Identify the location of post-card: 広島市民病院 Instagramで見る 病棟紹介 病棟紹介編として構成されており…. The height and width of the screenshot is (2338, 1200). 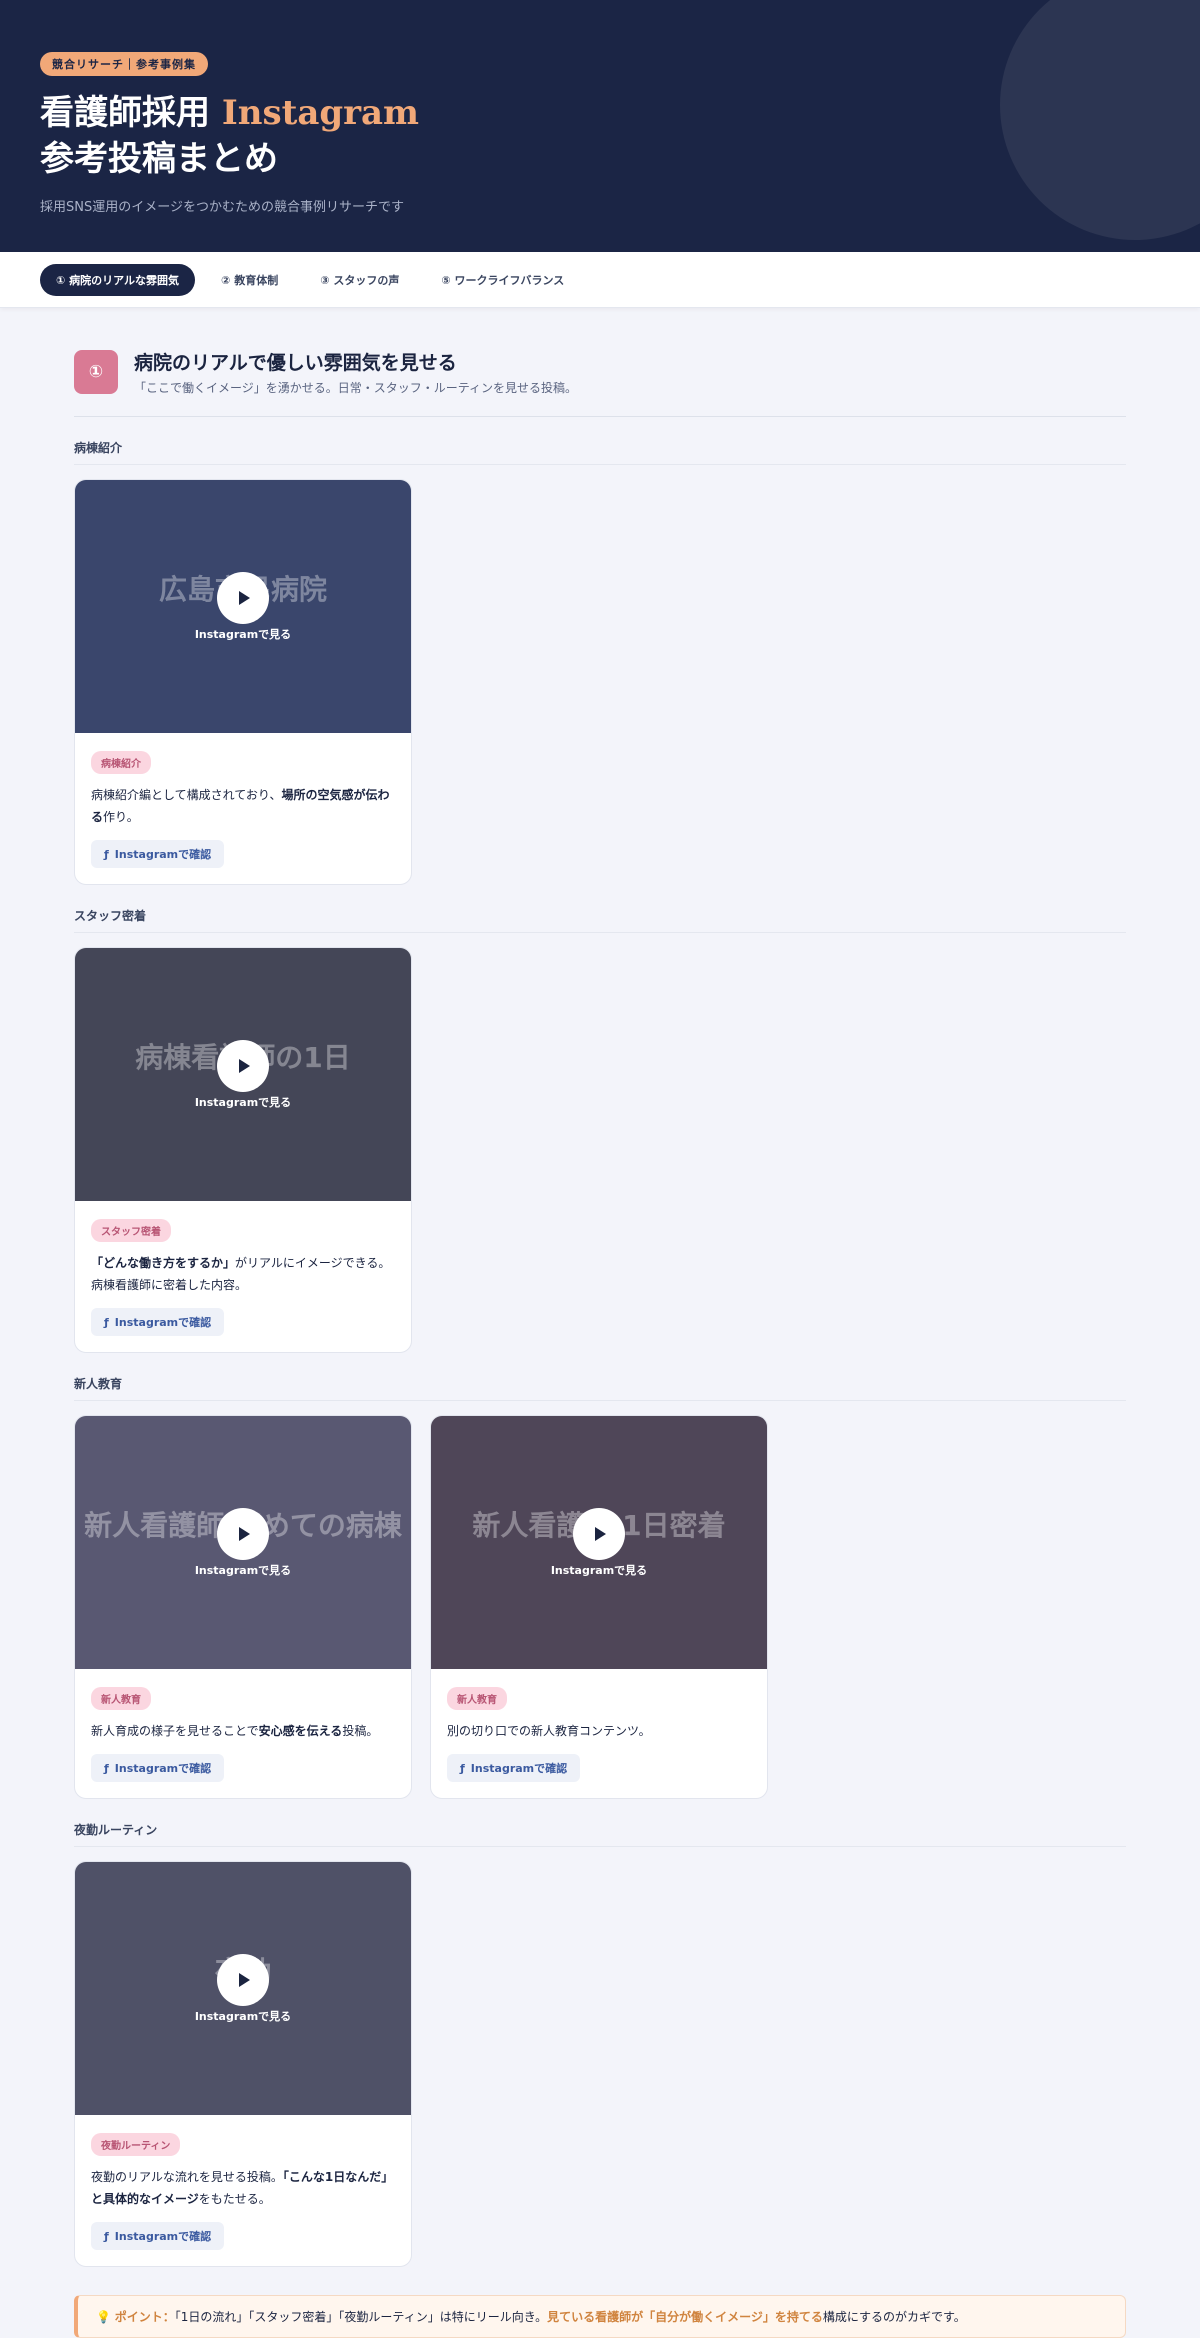
(243, 682).